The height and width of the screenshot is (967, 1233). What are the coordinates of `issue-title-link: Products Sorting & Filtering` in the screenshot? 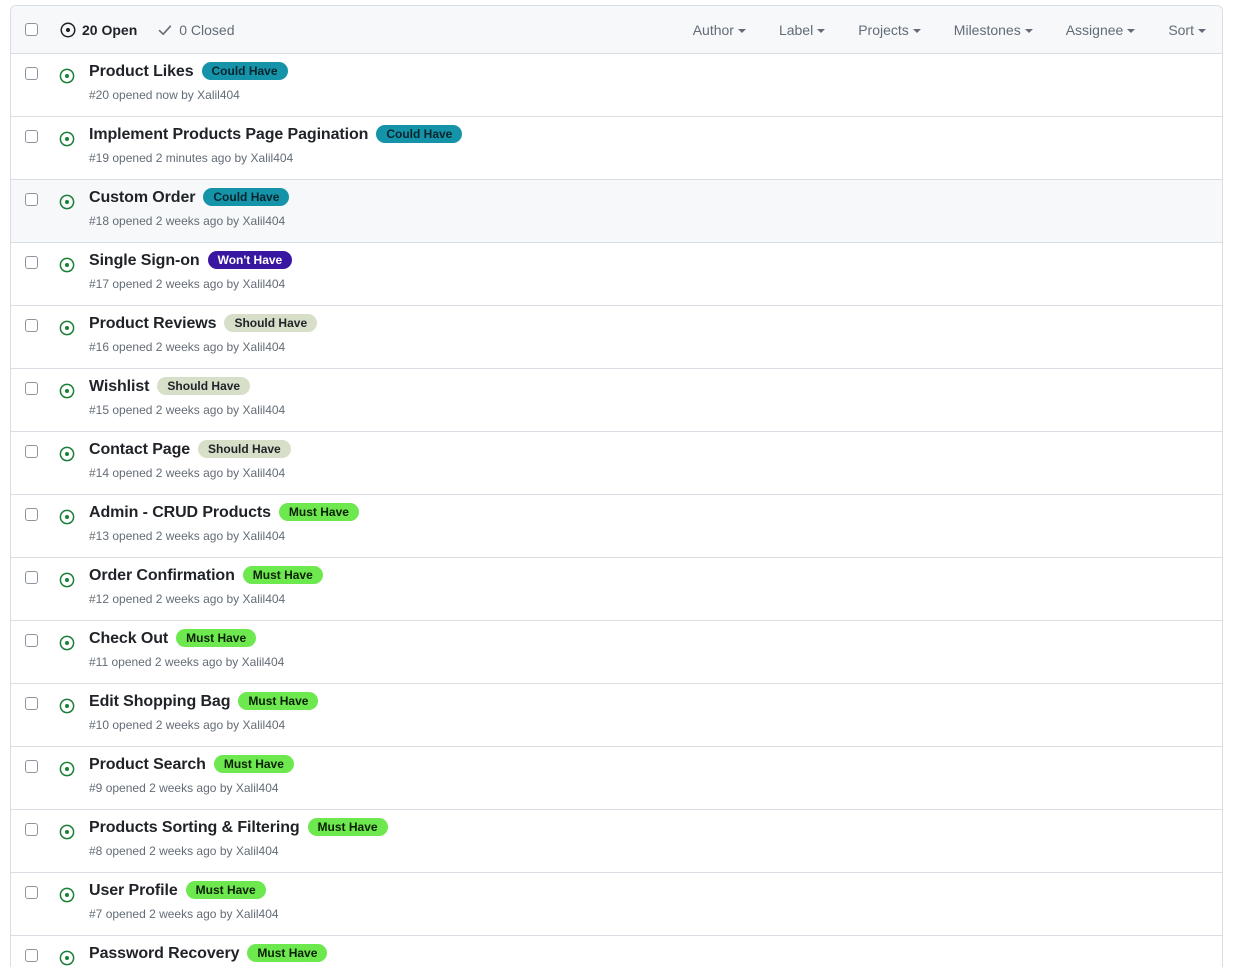 It's located at (194, 828).